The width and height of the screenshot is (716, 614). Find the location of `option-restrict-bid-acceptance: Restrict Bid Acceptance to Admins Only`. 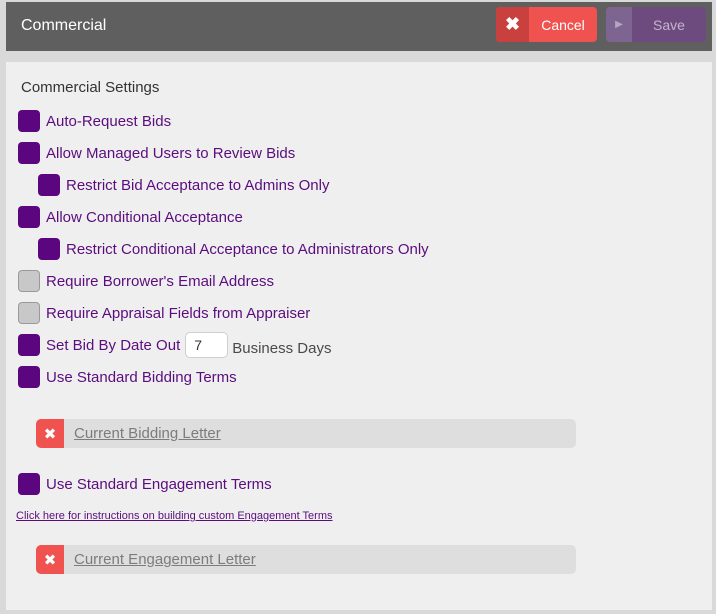

option-restrict-bid-acceptance: Restrict Bid Acceptance to Admins Only is located at coordinates (183, 185).